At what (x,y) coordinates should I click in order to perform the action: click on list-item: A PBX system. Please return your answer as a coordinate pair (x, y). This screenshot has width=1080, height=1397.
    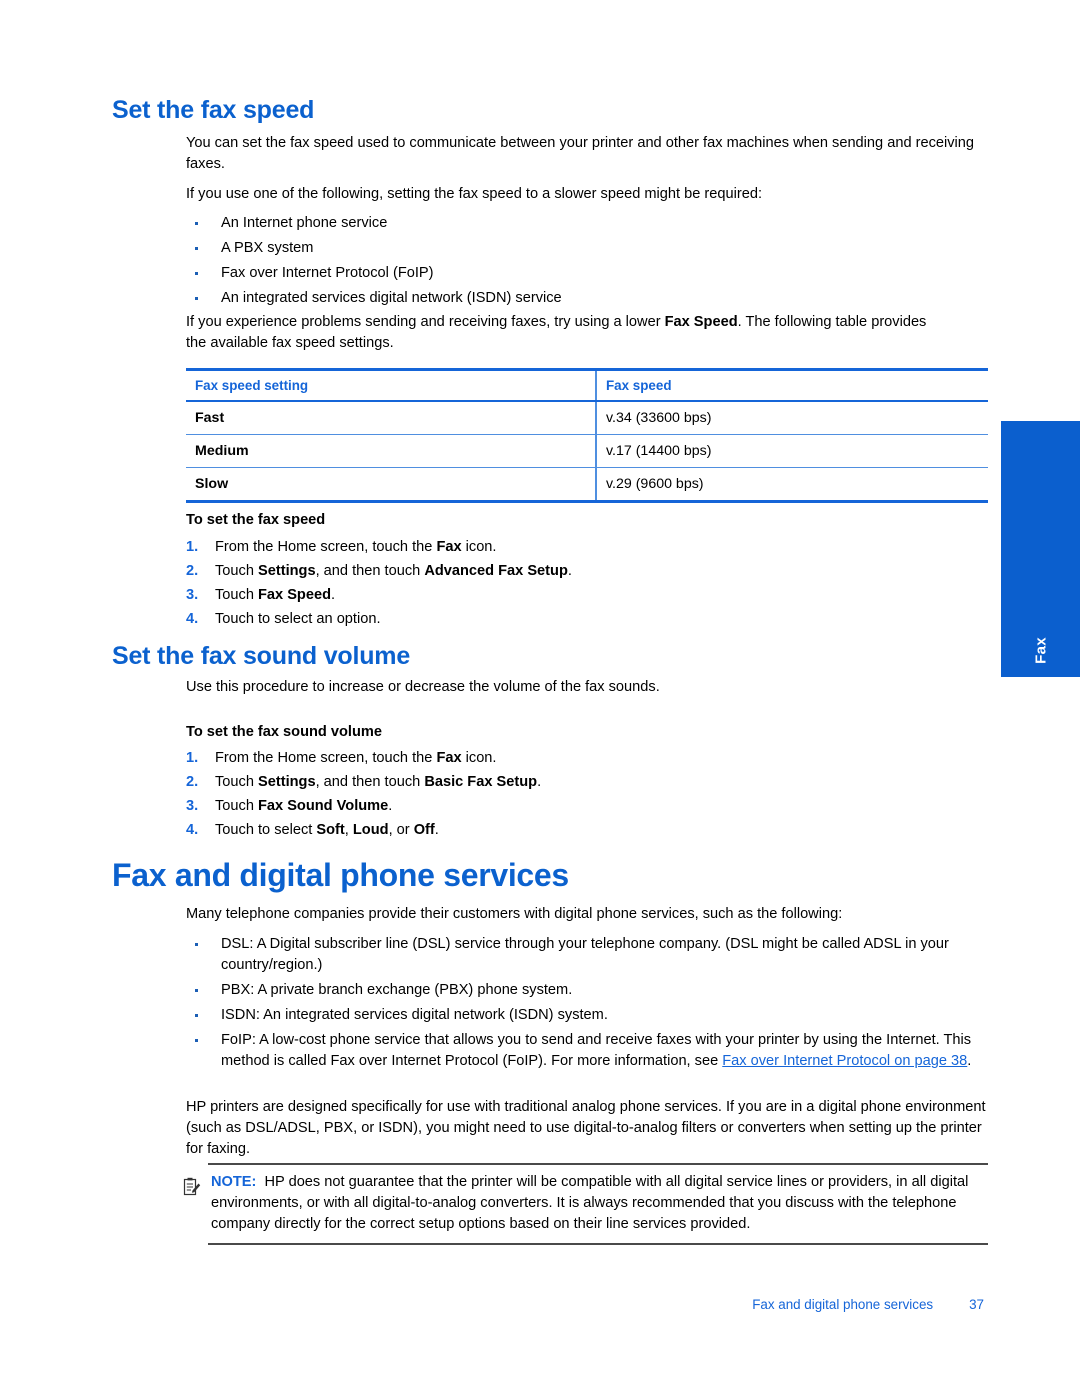
    Looking at the image, I should click on (588, 248).